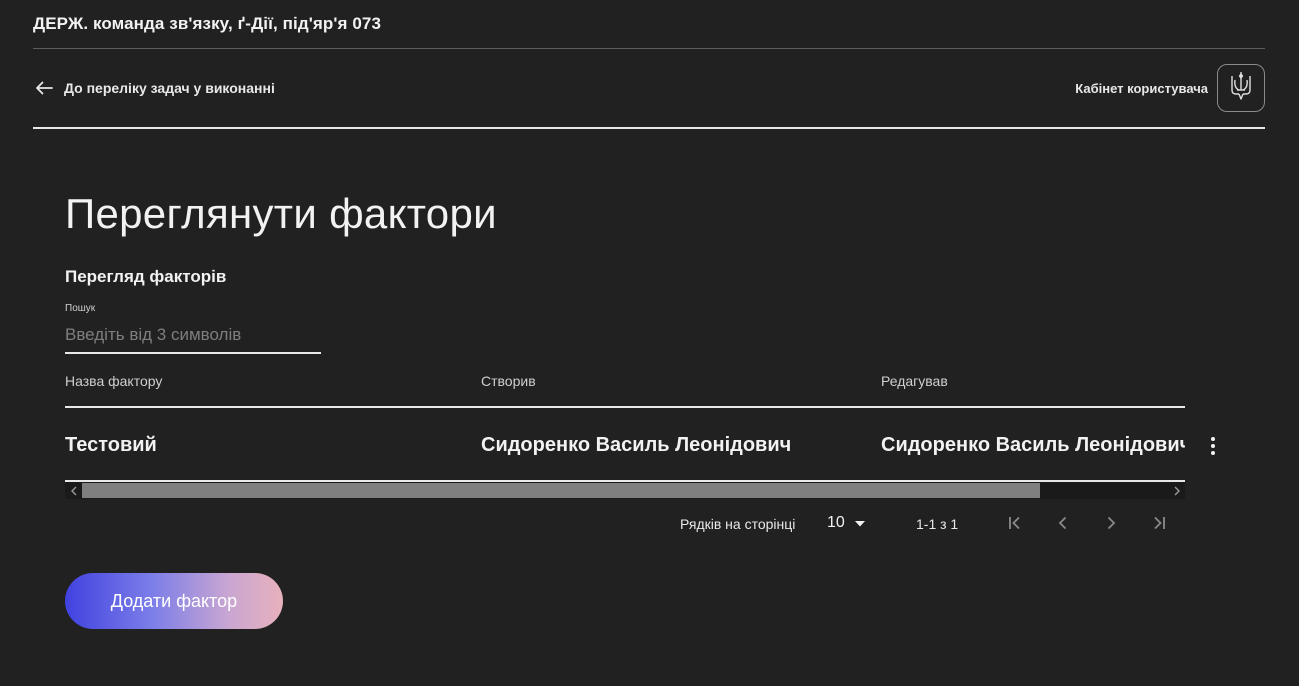 The image size is (1299, 686). I want to click on section-title: Перегляд факторів, so click(146, 276).